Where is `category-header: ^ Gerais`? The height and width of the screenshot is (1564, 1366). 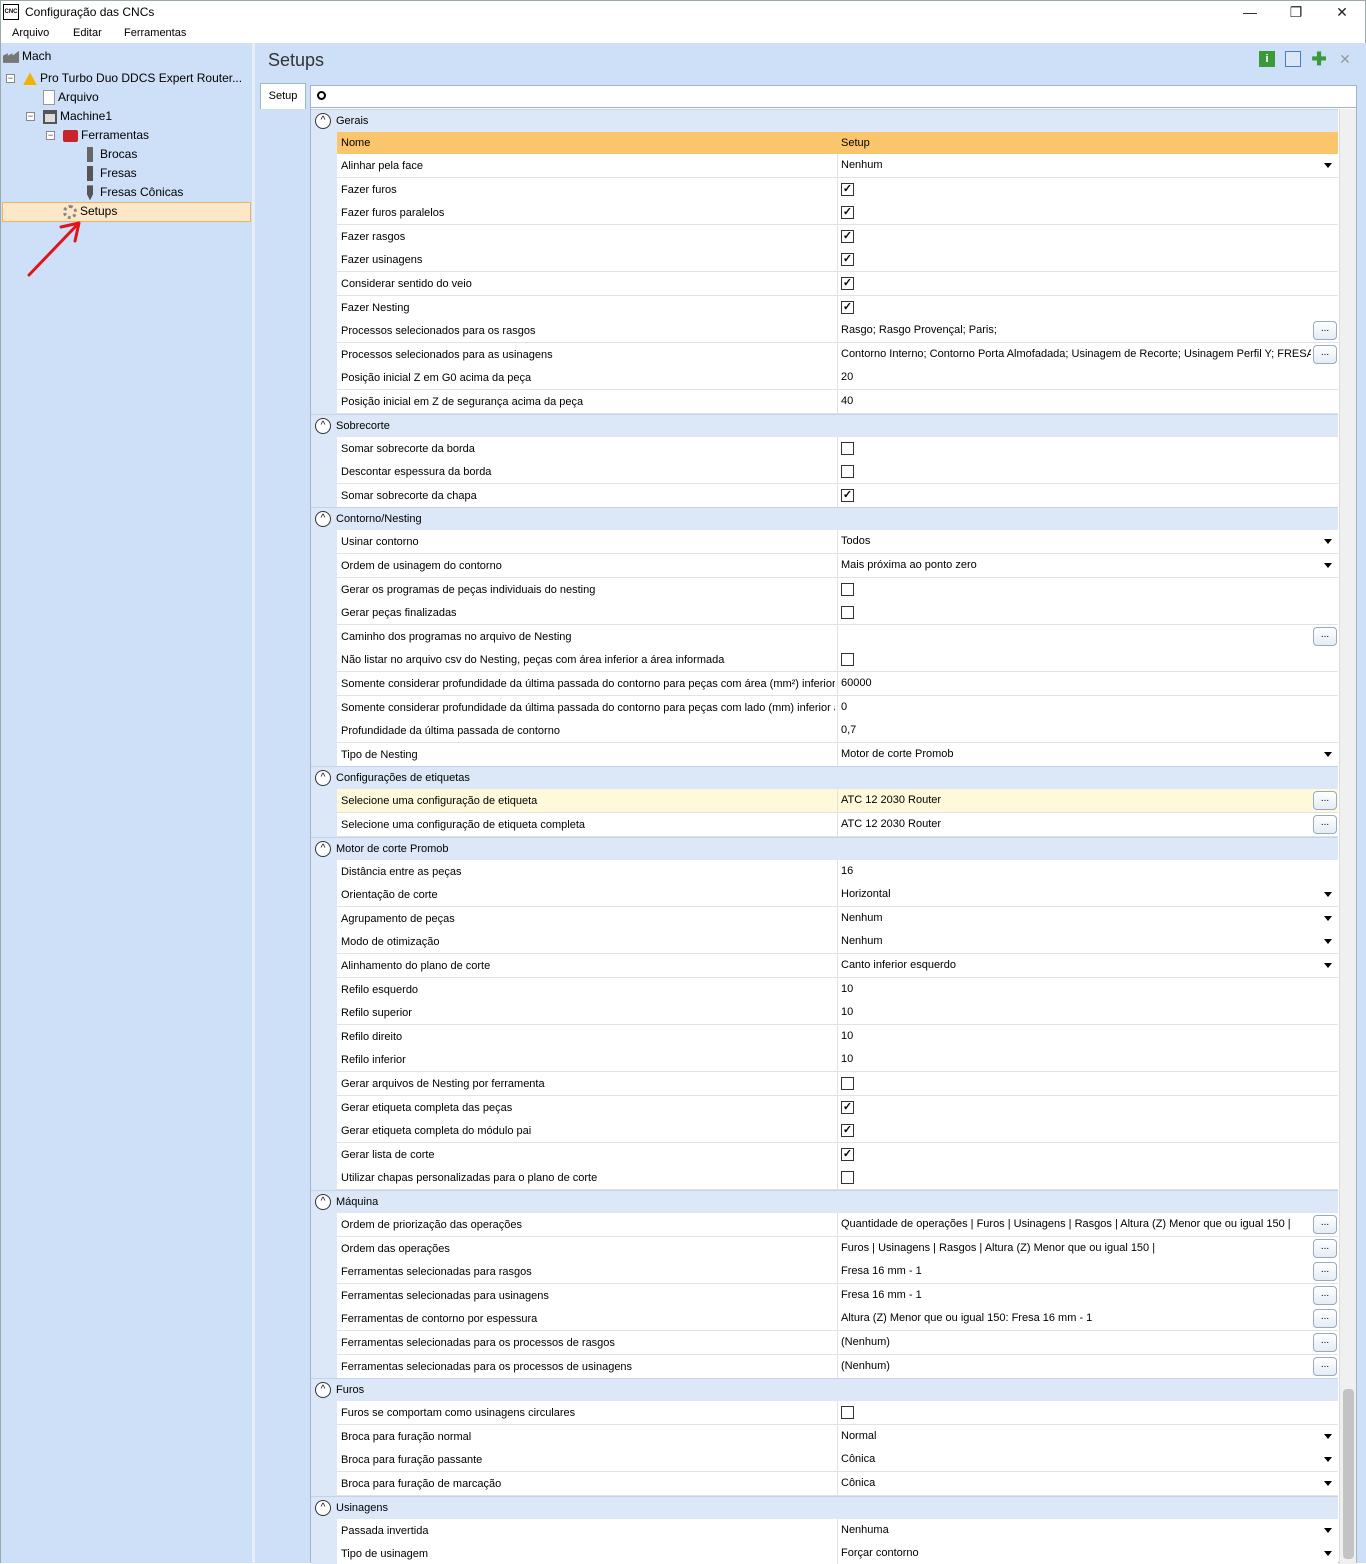 category-header: ^ Gerais is located at coordinates (824, 120).